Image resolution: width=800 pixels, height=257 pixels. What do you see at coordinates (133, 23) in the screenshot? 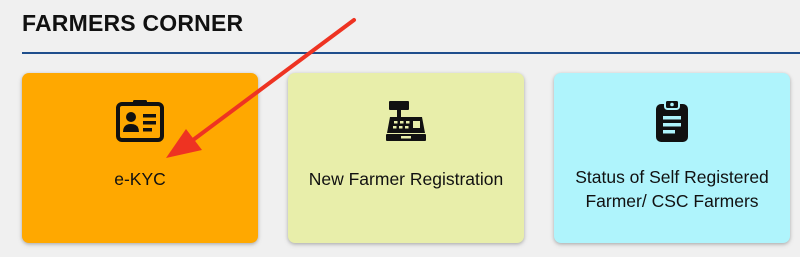
I see `section-title: FARMERS CORNER` at bounding box center [133, 23].